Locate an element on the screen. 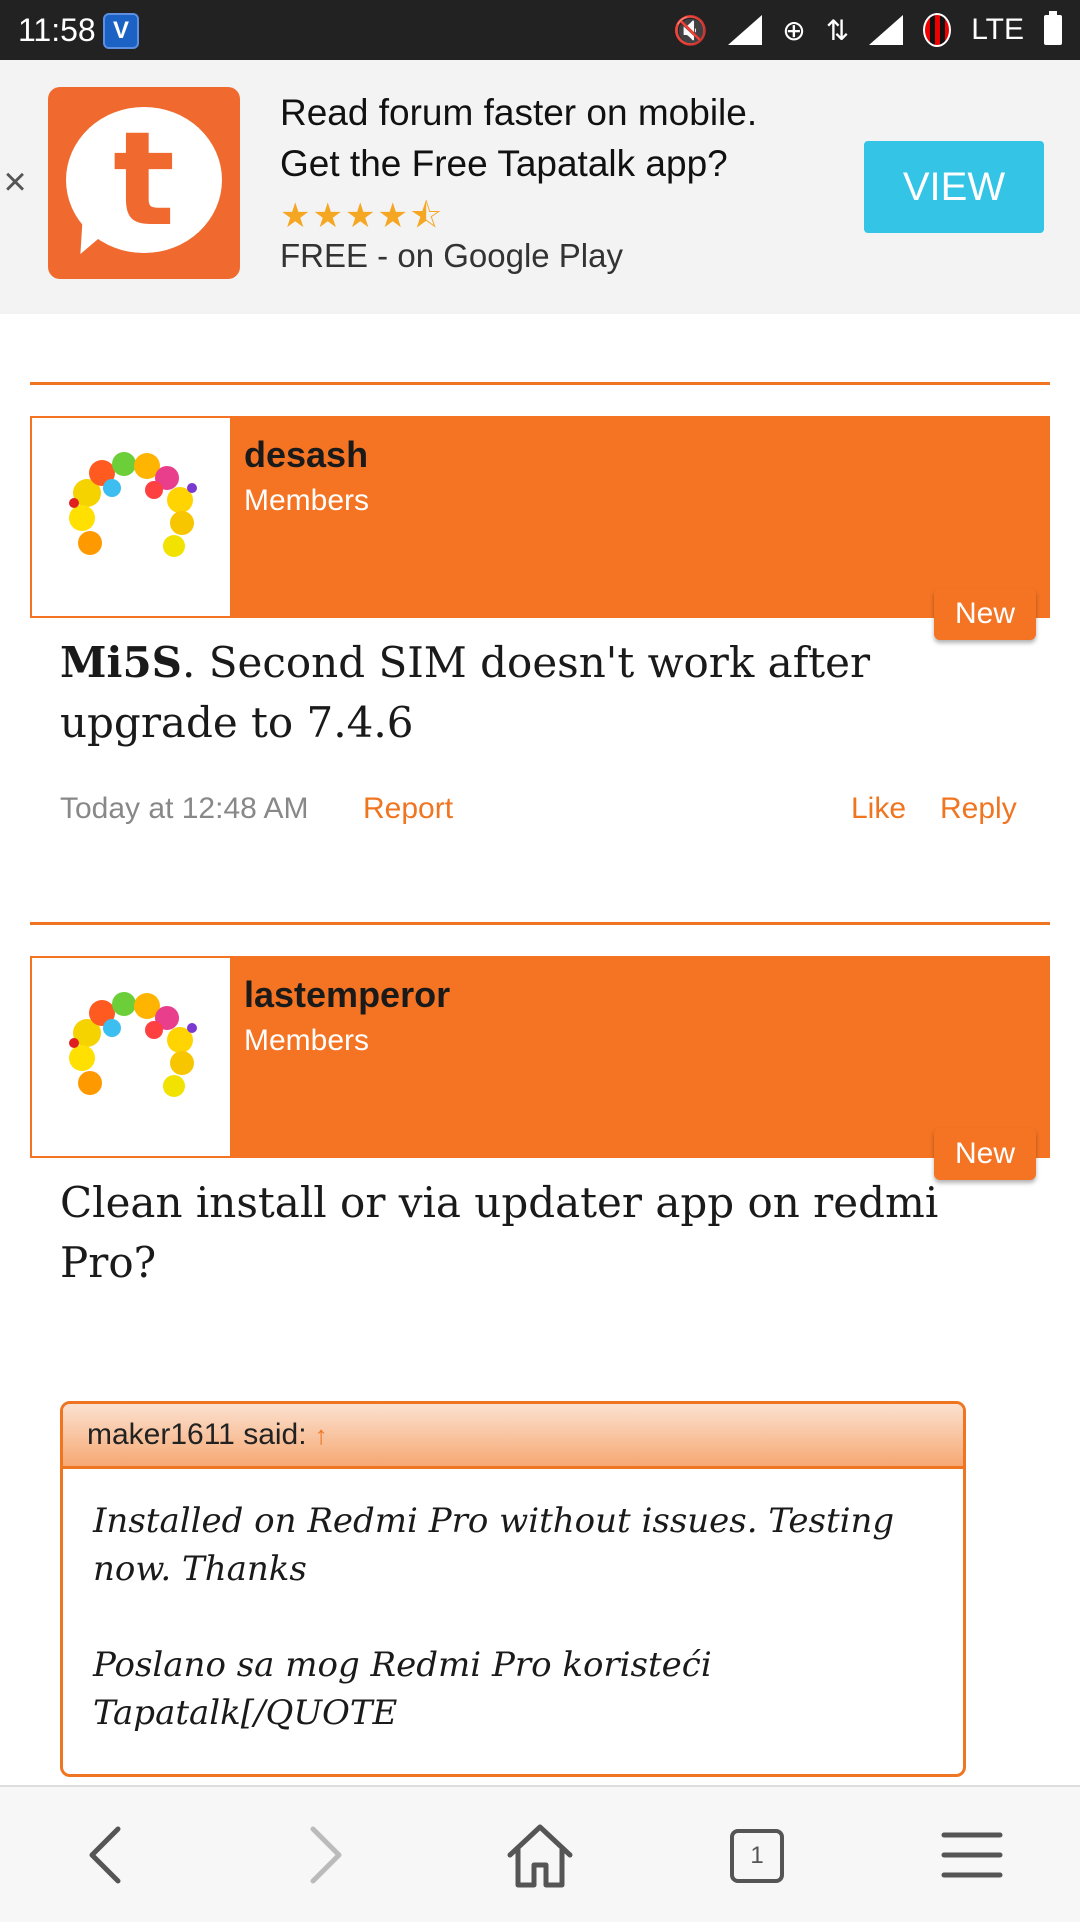 The image size is (1080, 1922). close-icon: × is located at coordinates (15, 182).